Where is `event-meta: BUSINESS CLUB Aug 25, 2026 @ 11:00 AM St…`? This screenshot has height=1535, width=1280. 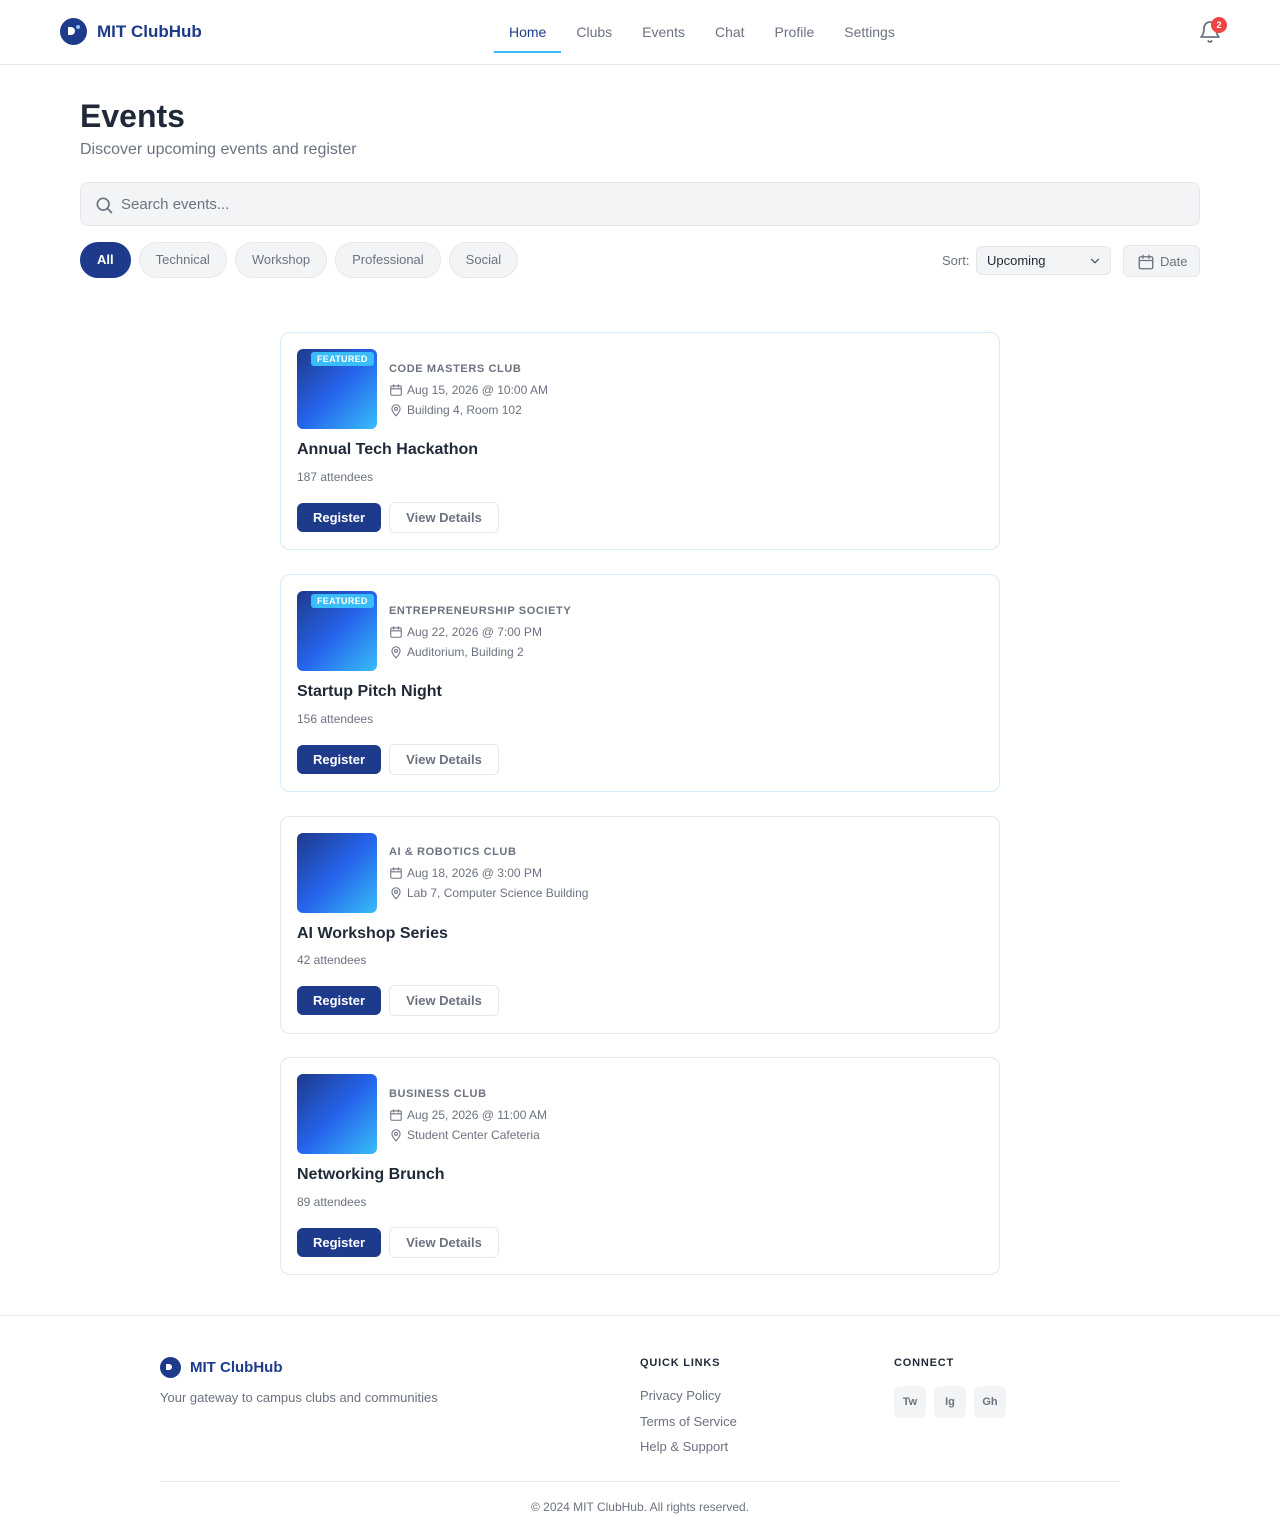 event-meta: BUSINESS CLUB Aug 25, 2026 @ 11:00 AM St… is located at coordinates (468, 1115).